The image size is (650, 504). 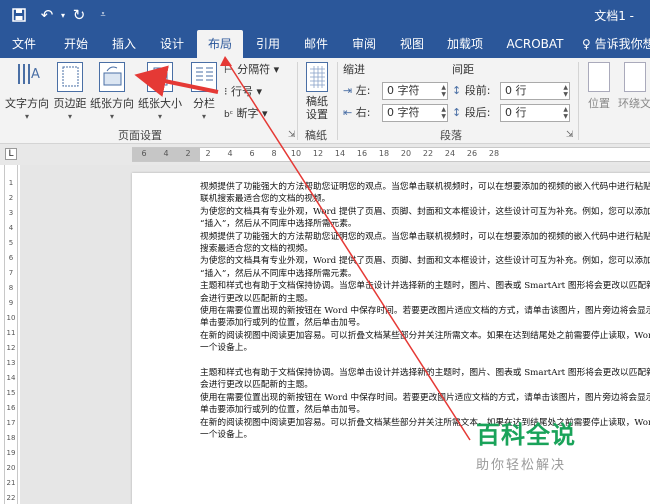 What do you see at coordinates (614, 16) in the screenshot?
I see `document-title: 文档1 -` at bounding box center [614, 16].